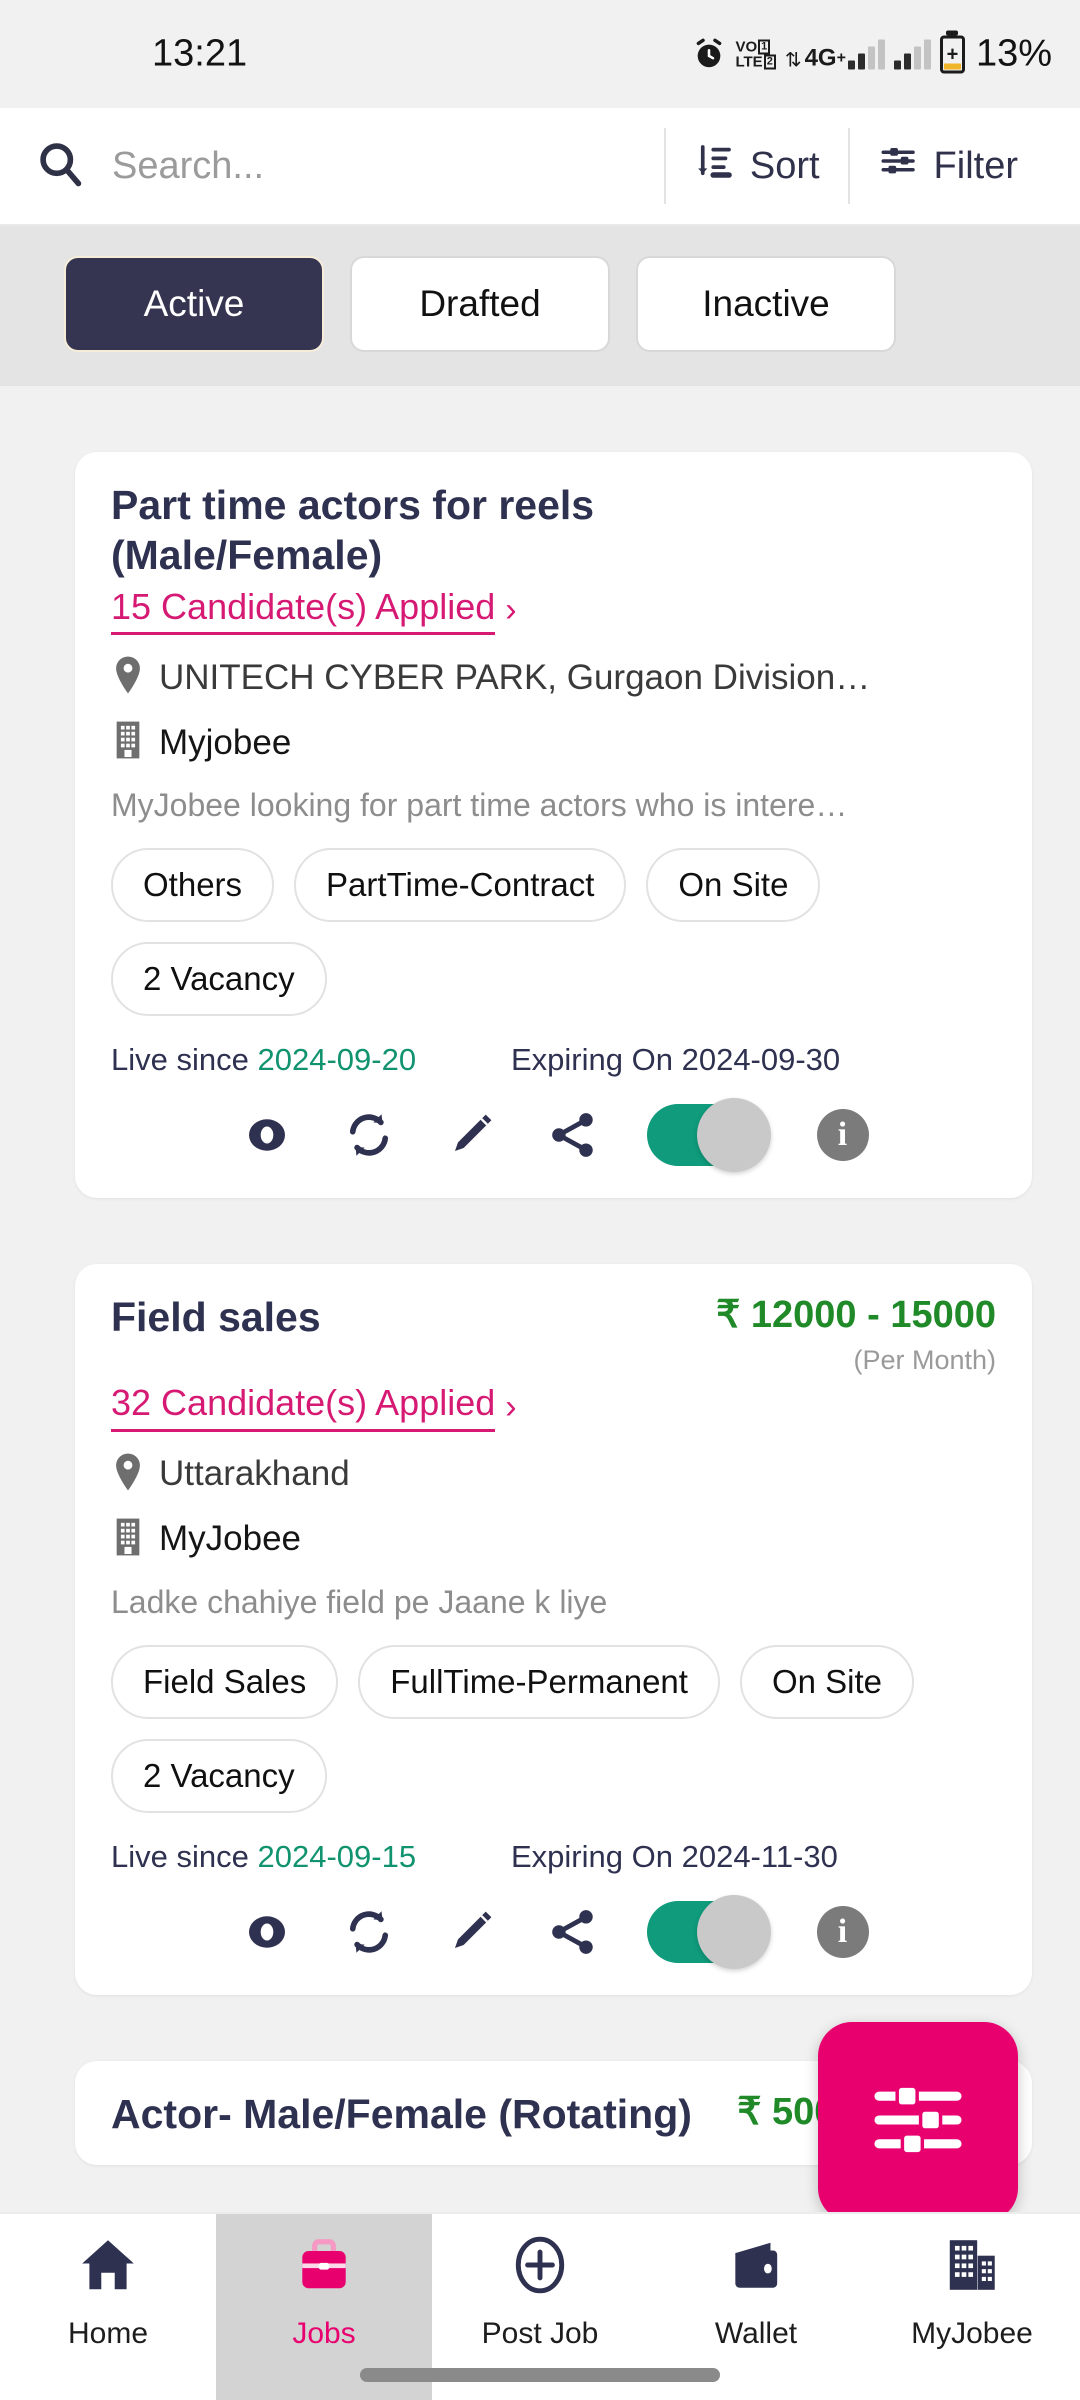 The width and height of the screenshot is (1080, 2400). What do you see at coordinates (769, 61) in the screenshot?
I see `sim-2-badge: 2` at bounding box center [769, 61].